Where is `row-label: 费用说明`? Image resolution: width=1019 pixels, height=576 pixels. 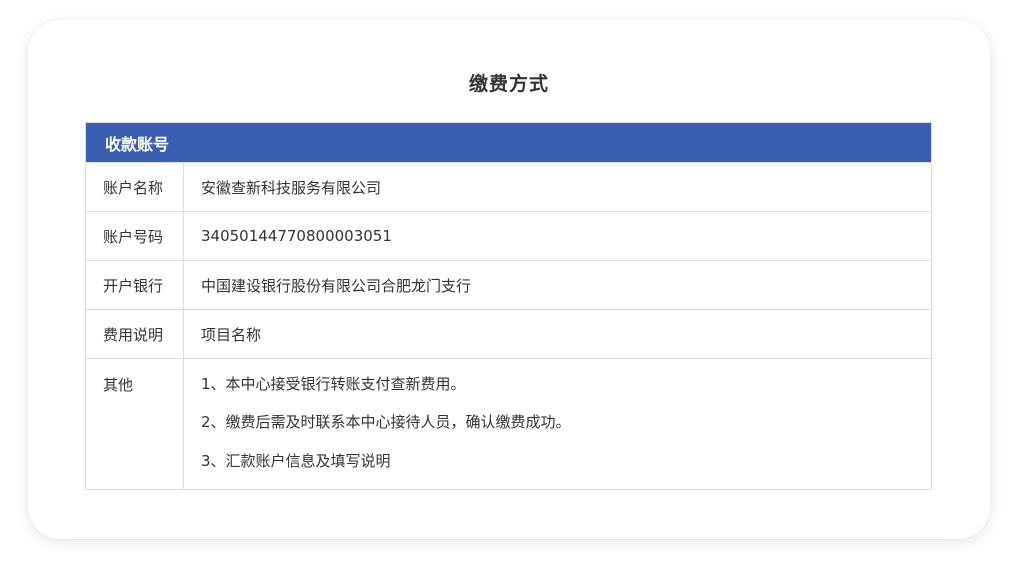 row-label: 费用说明 is located at coordinates (135, 334).